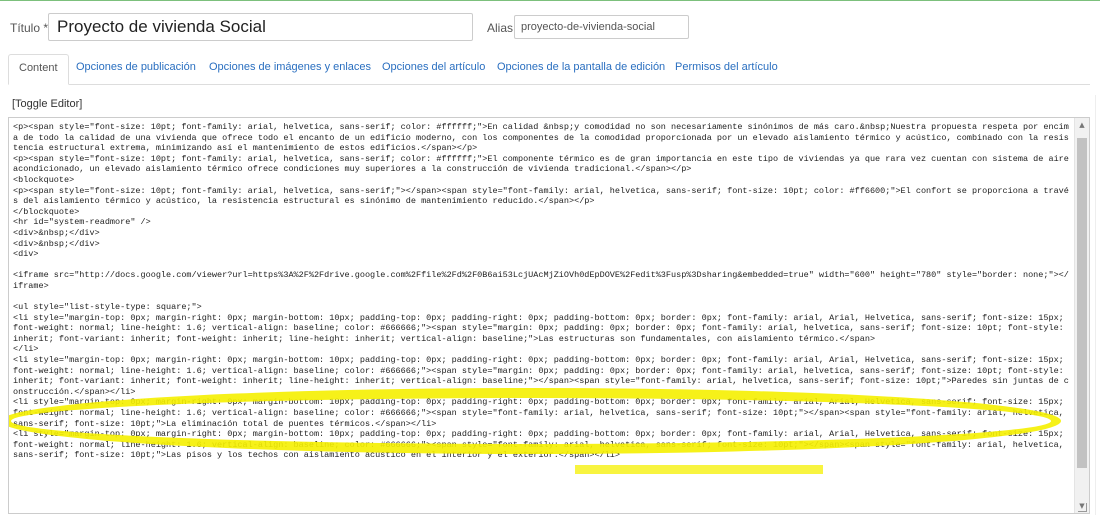 This screenshot has width=1100, height=527. Describe the element at coordinates (500, 28) in the screenshot. I see `alias-label: Alias` at that location.